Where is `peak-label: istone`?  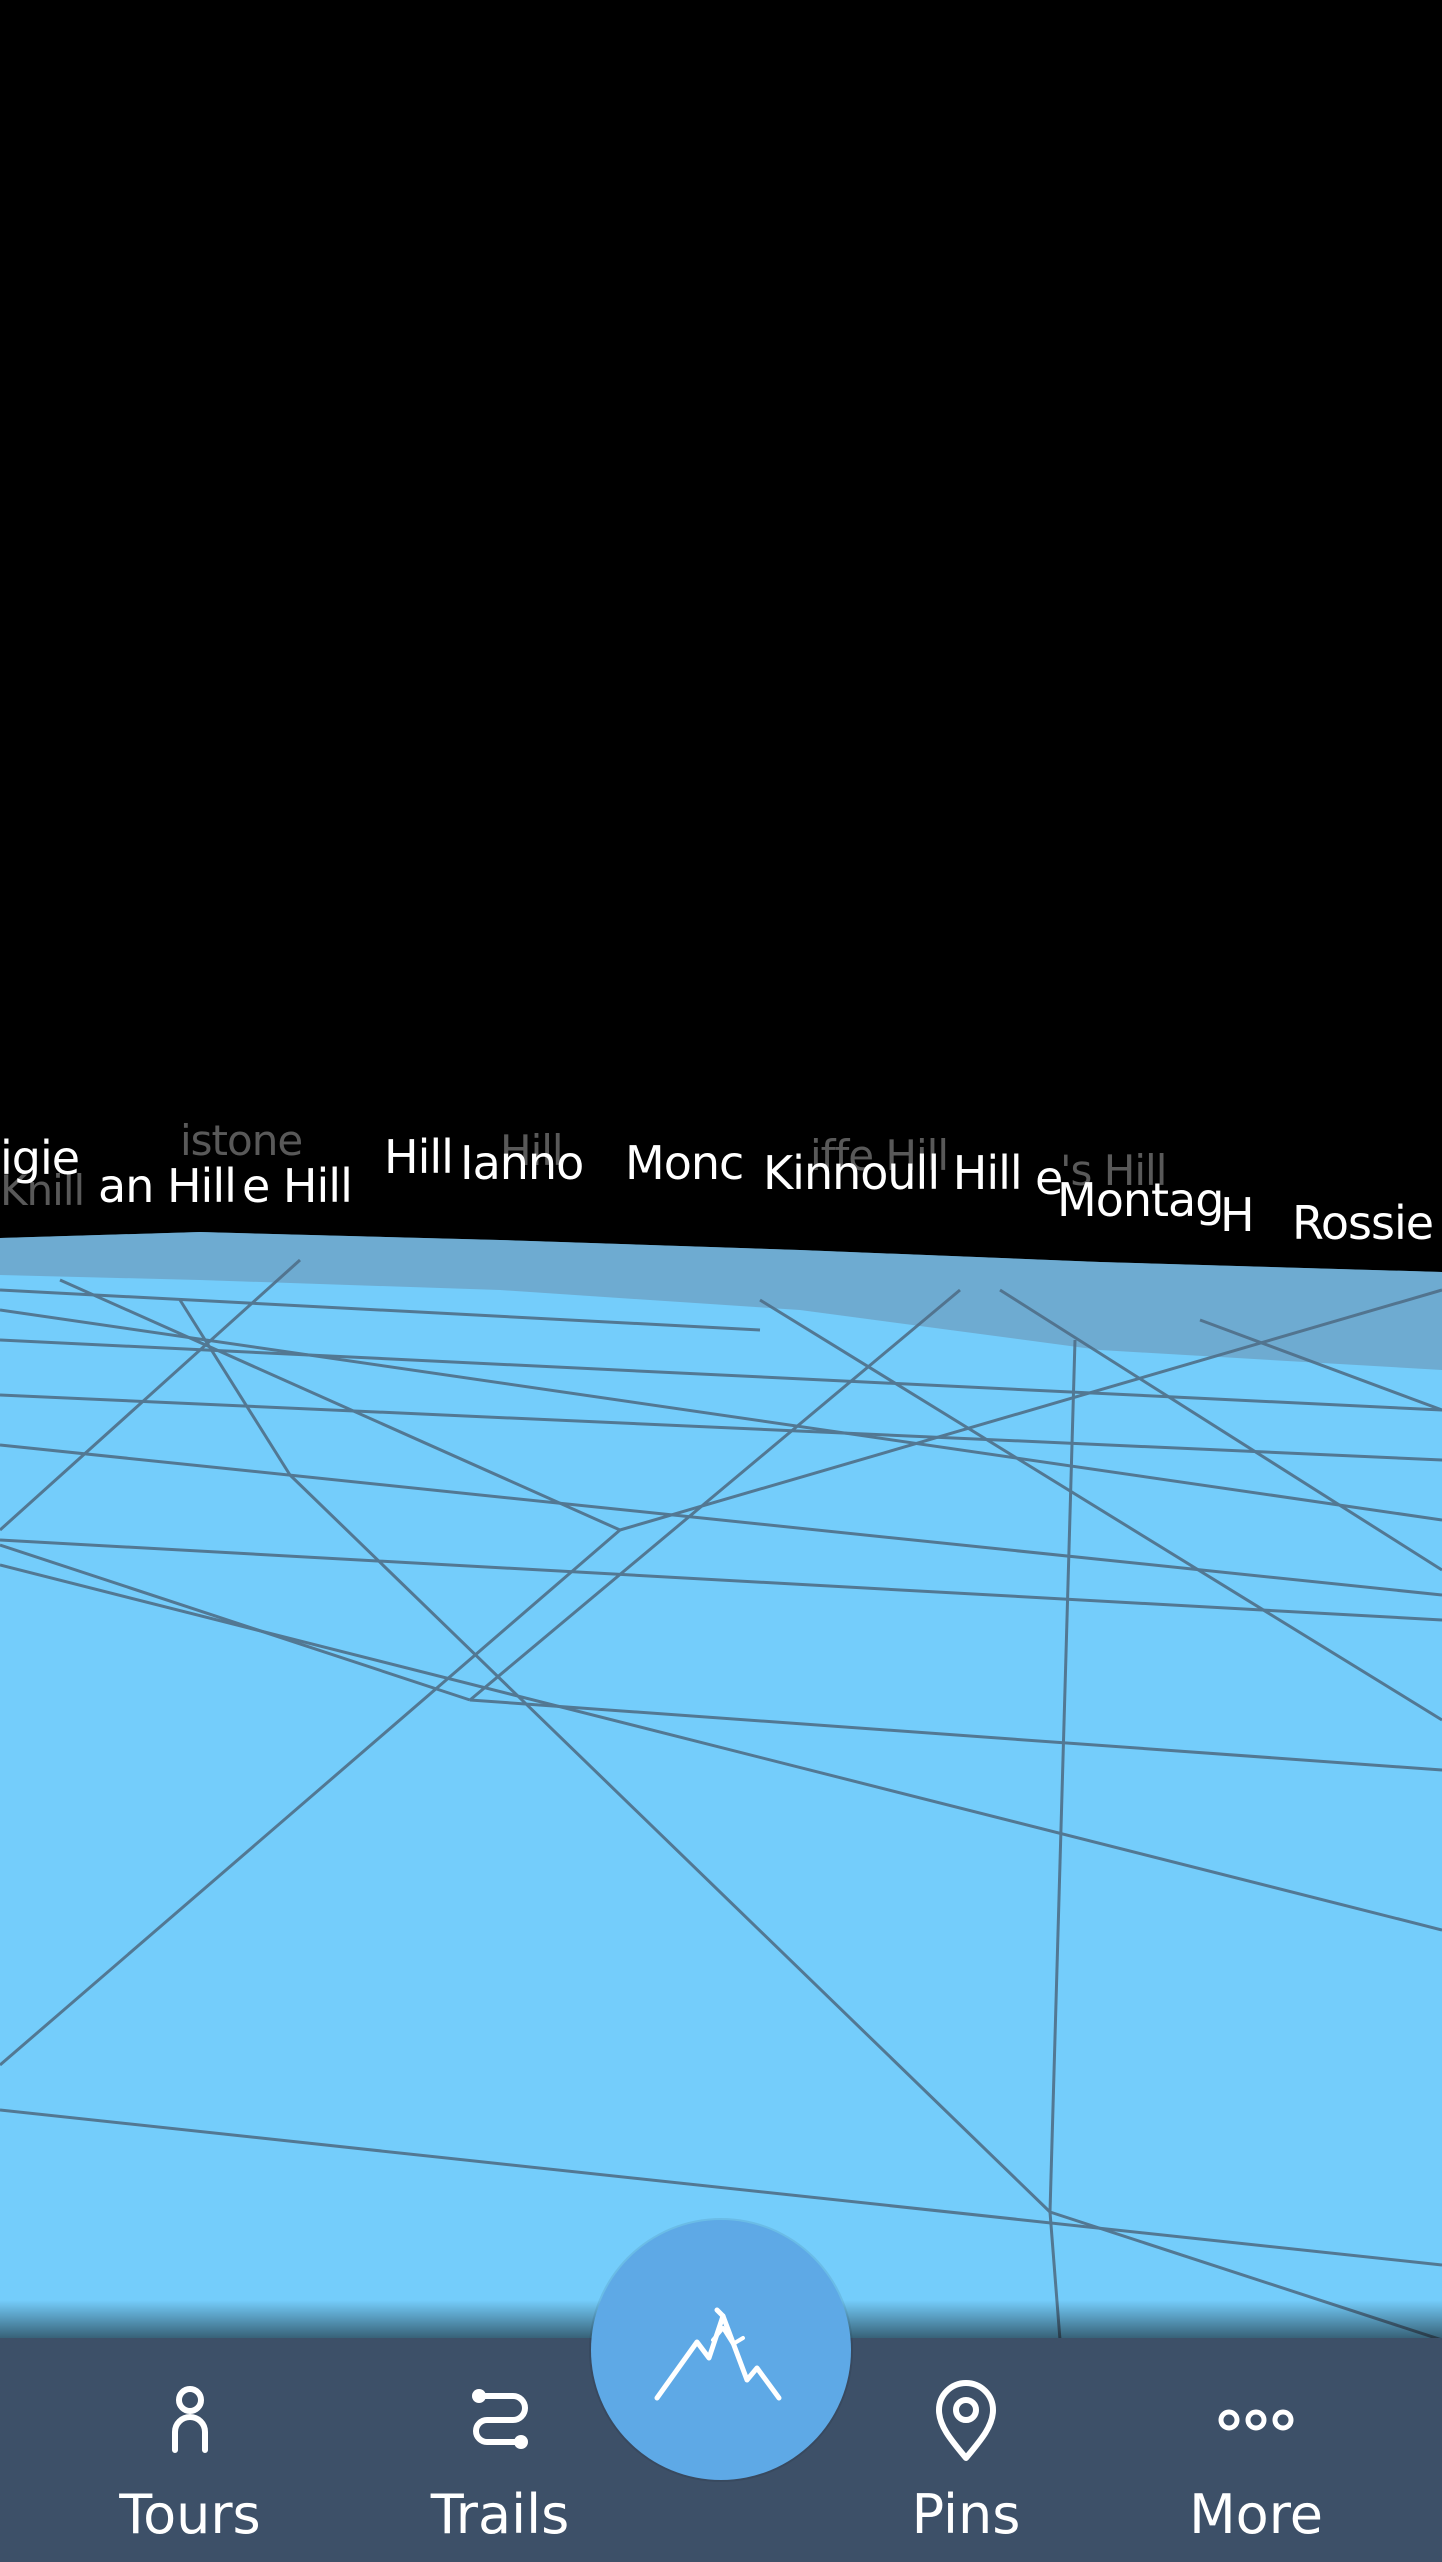 peak-label: istone is located at coordinates (241, 1141).